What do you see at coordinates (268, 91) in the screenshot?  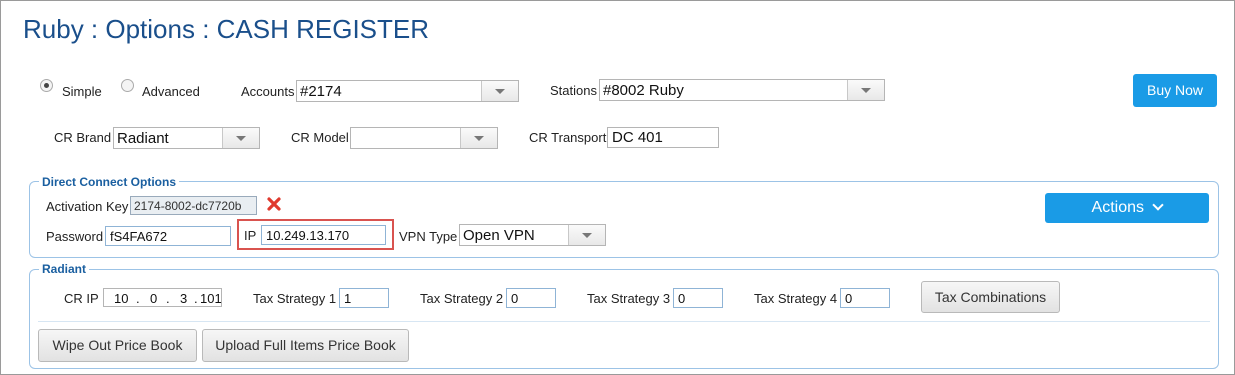 I see `accounts-label: Accounts` at bounding box center [268, 91].